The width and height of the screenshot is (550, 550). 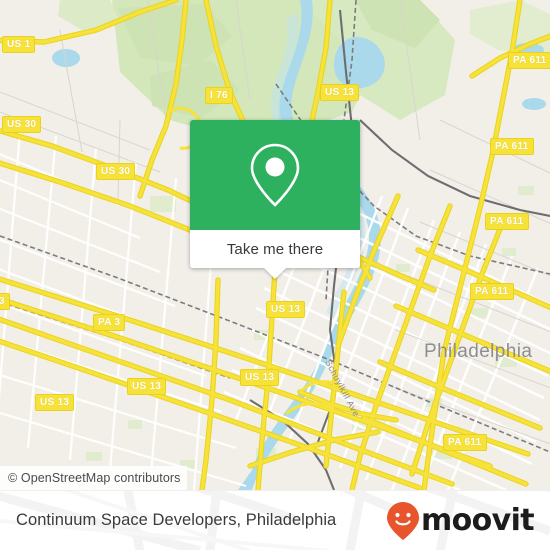 What do you see at coordinates (402, 520) in the screenshot?
I see `moovit-smiley-pin-icon` at bounding box center [402, 520].